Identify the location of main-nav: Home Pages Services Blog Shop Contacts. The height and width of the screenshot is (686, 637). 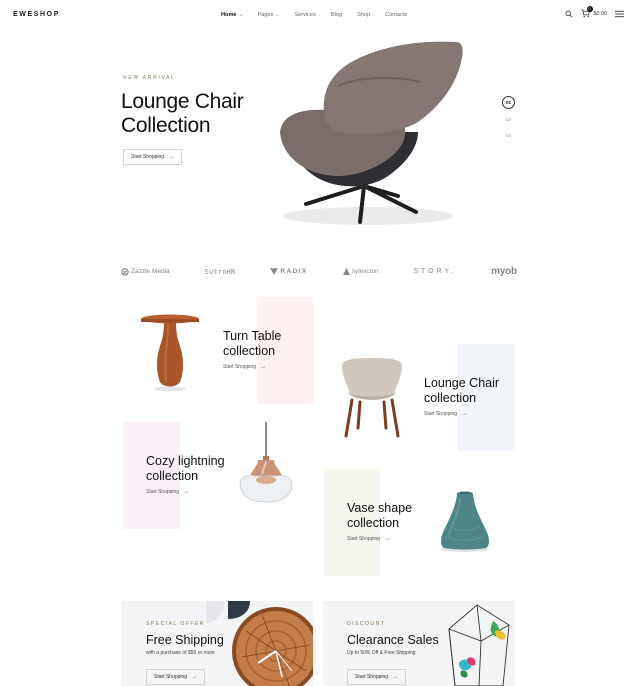
(321, 15).